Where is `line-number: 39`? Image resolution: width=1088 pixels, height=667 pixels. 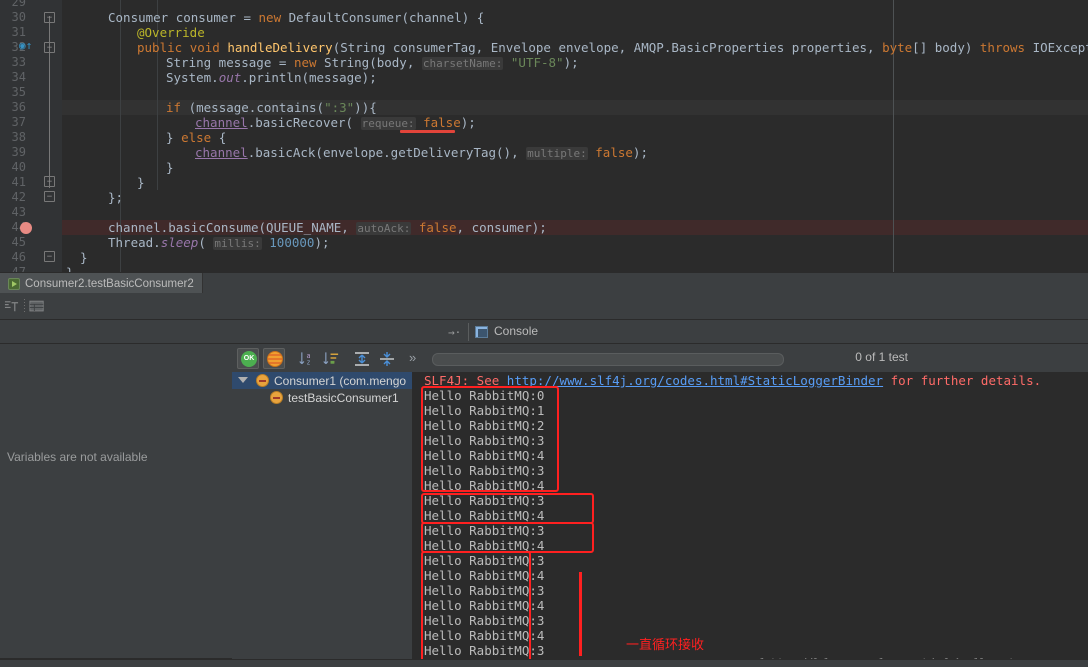
line-number: 39 is located at coordinates (18, 152).